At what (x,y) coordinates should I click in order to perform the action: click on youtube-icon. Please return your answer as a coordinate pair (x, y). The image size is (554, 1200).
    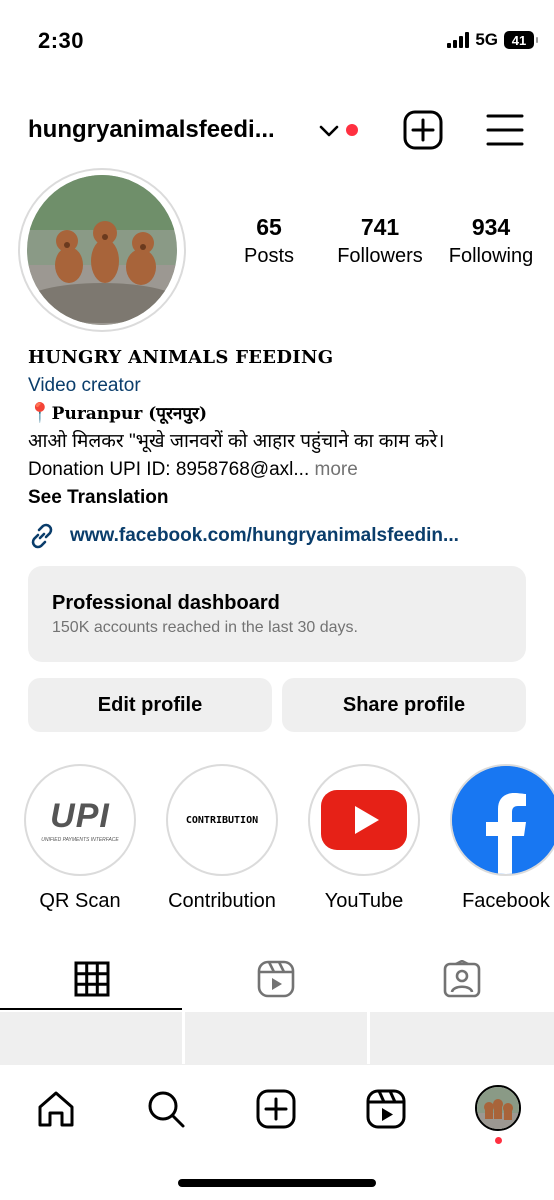
    Looking at the image, I should click on (364, 820).